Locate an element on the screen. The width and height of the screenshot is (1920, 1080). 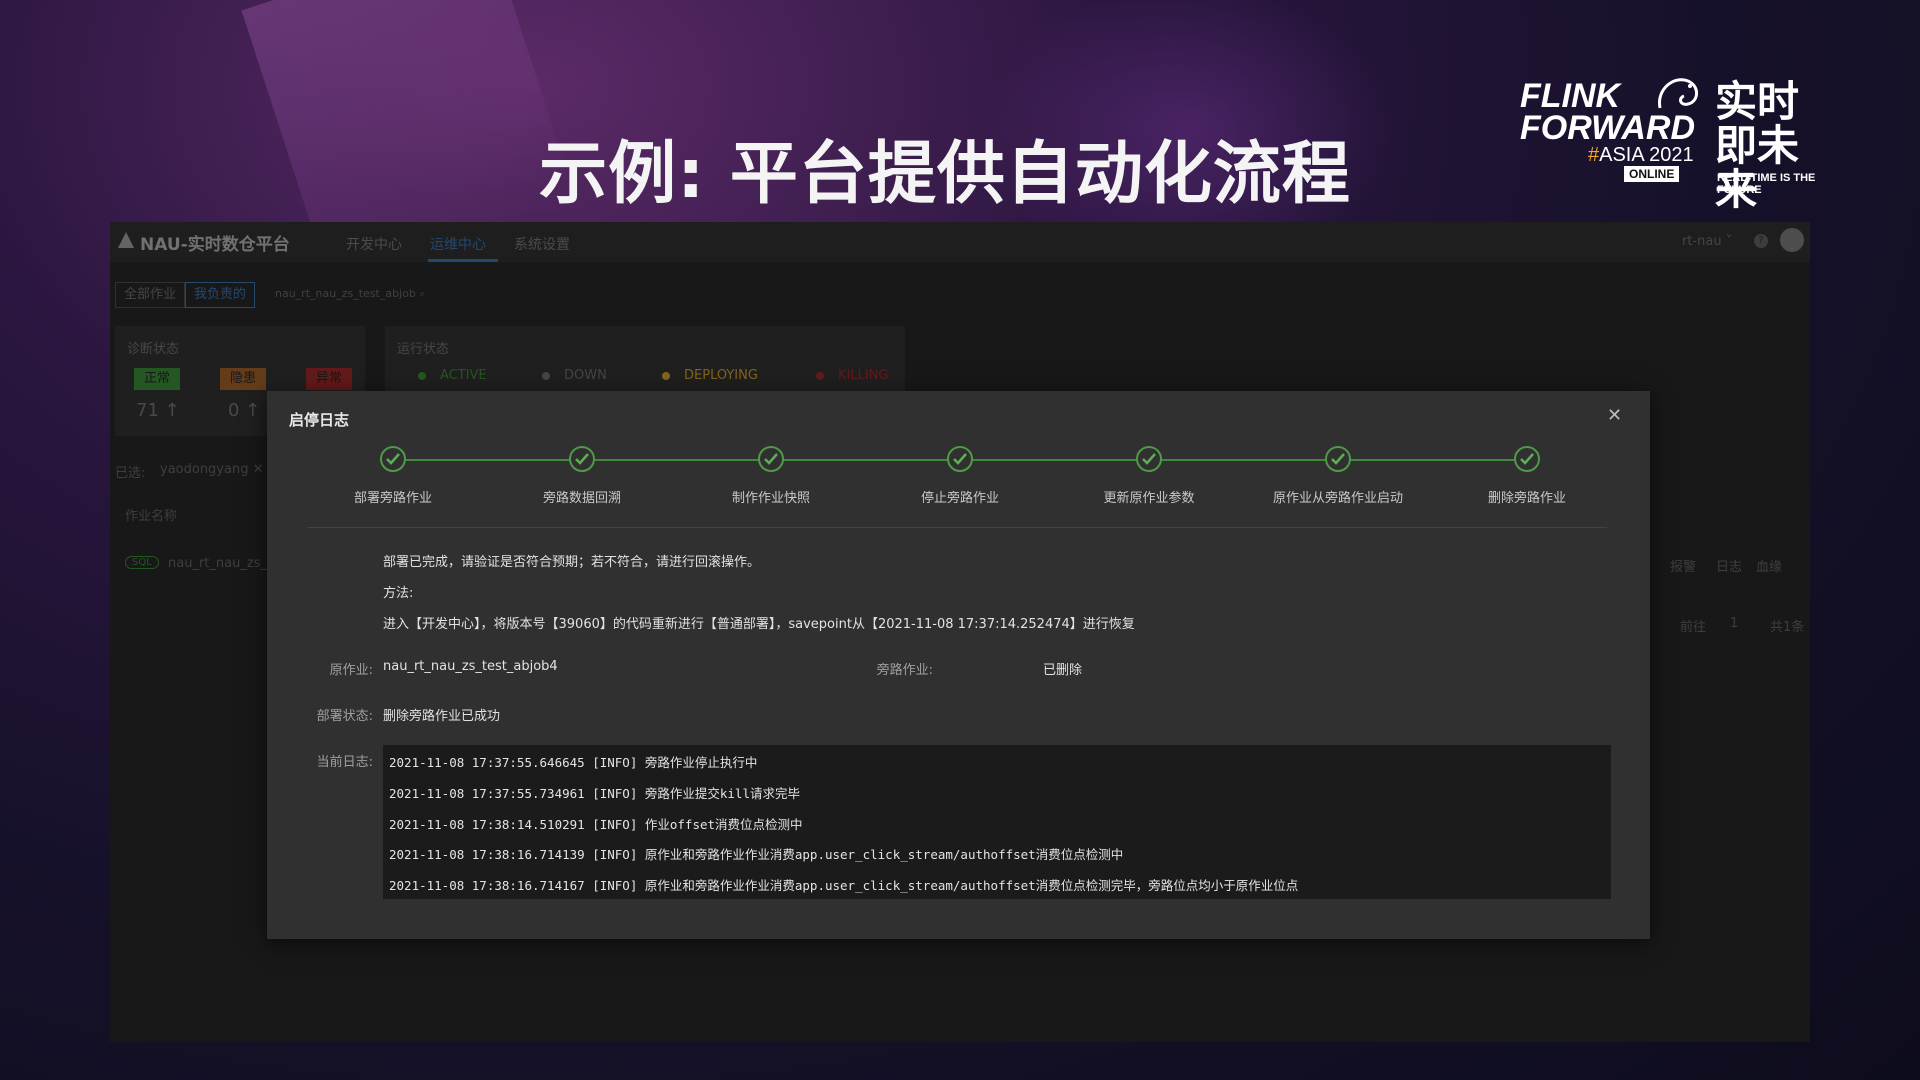
logo-asia: #ASIA 2021 is located at coordinates (1641, 155).